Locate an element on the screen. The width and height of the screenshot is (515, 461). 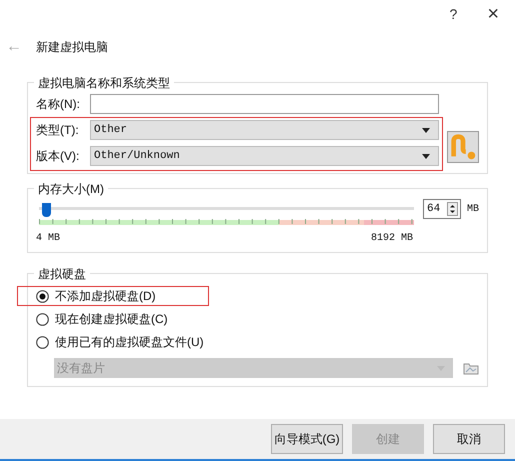
memory-spinbox: 64 is located at coordinates (442, 209).